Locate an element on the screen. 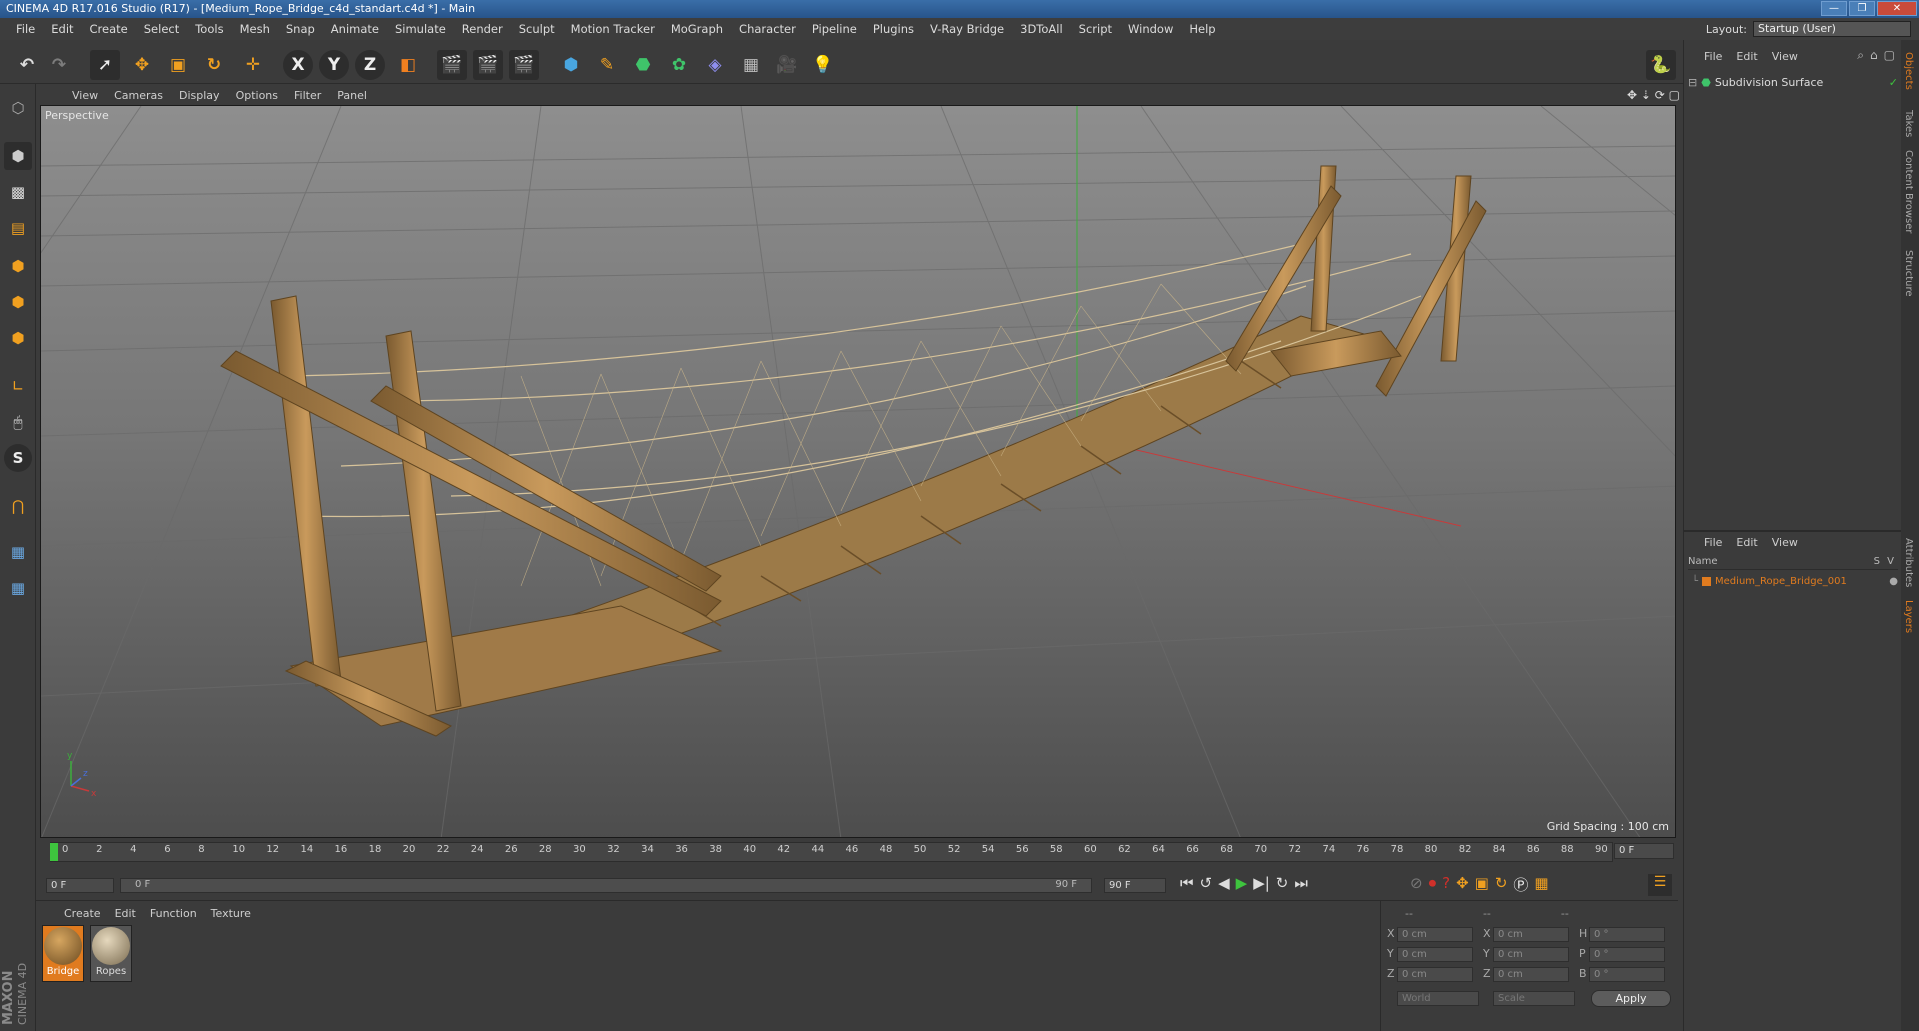 This screenshot has height=1031, width=1919. x-axis-button: X is located at coordinates (298, 65).